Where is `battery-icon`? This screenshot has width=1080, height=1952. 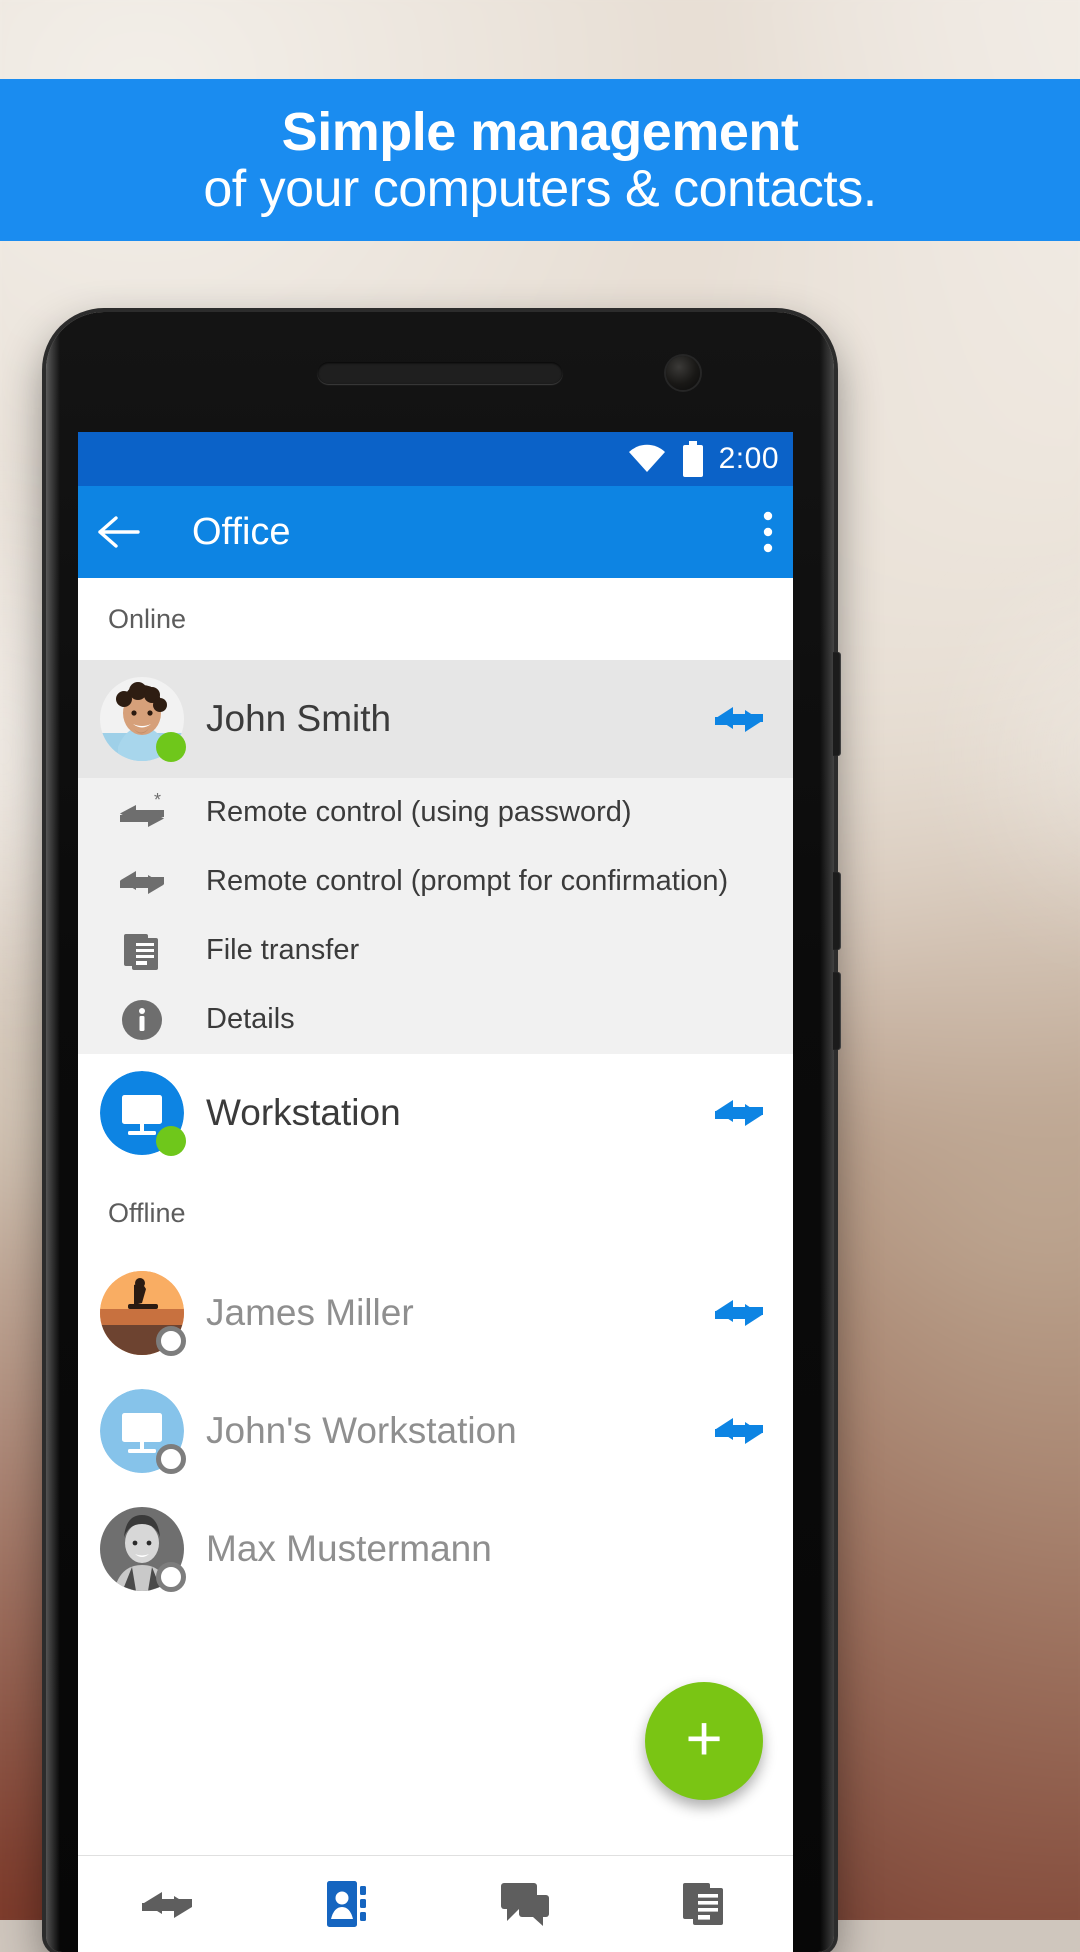
battery-icon is located at coordinates (693, 459).